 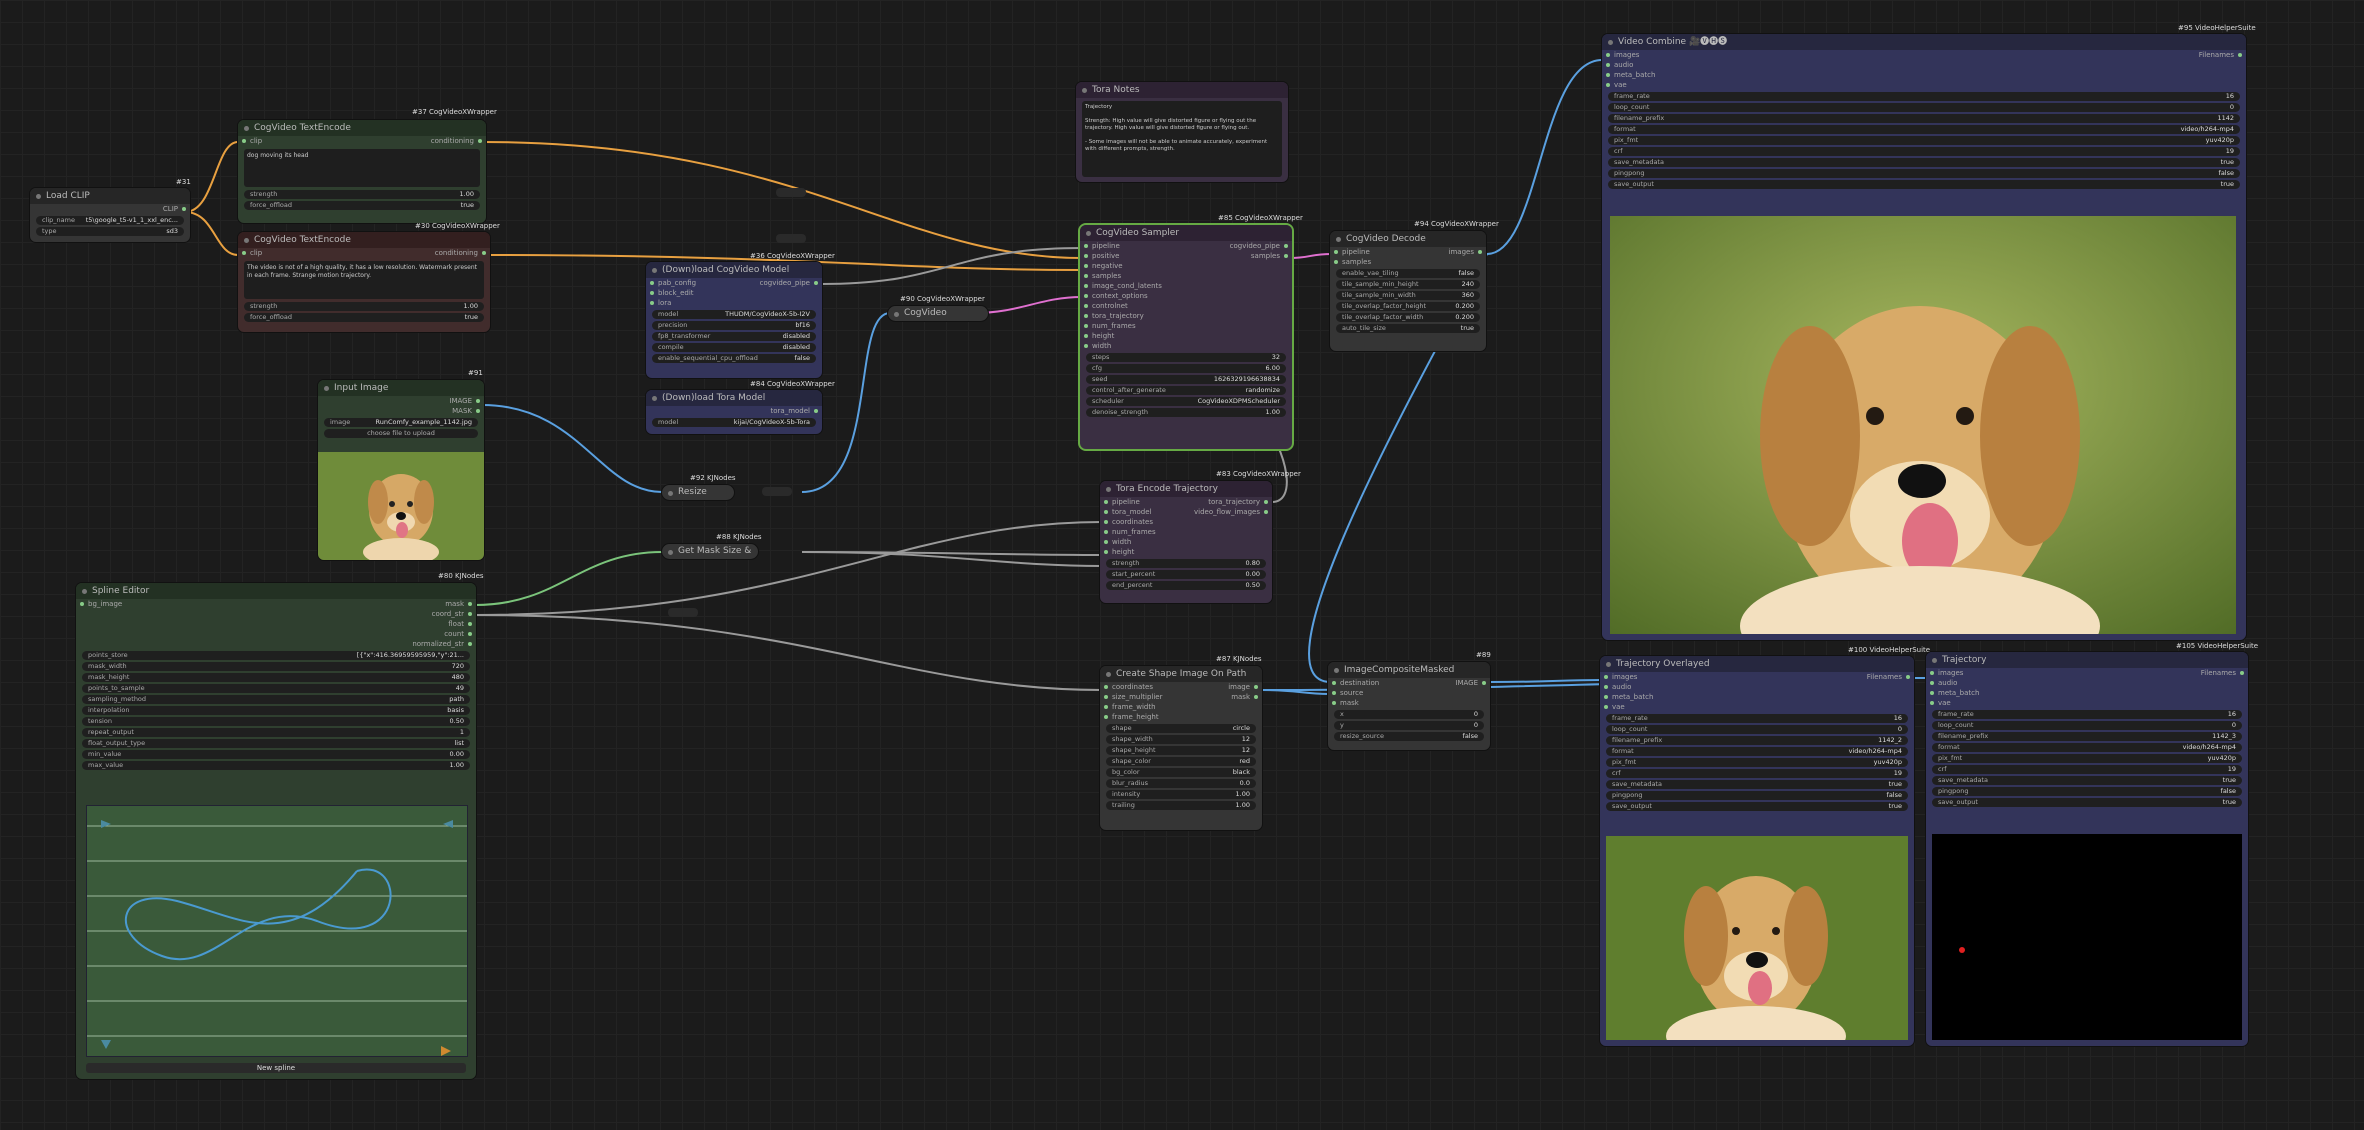 I want to click on widget-bg-color: bg_color black, so click(x=1181, y=772).